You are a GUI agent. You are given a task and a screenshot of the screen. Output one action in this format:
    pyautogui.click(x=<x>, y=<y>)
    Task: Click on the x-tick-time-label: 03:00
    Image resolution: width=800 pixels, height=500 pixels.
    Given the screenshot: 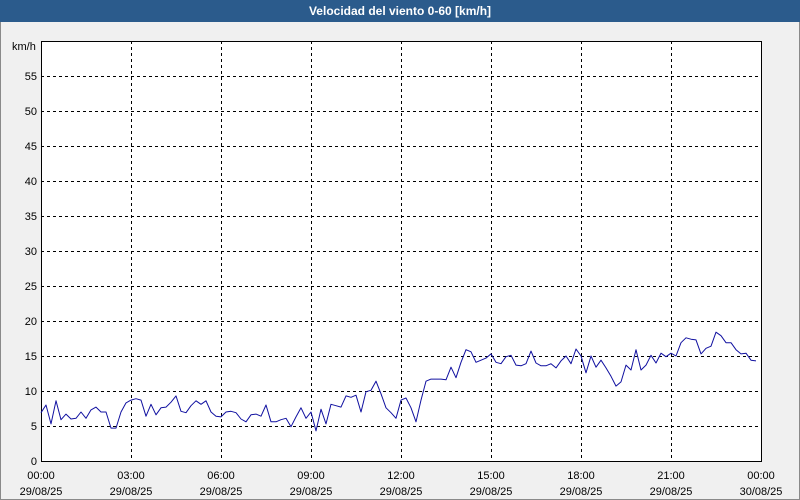 What is the action you would take?
    pyautogui.click(x=131, y=476)
    